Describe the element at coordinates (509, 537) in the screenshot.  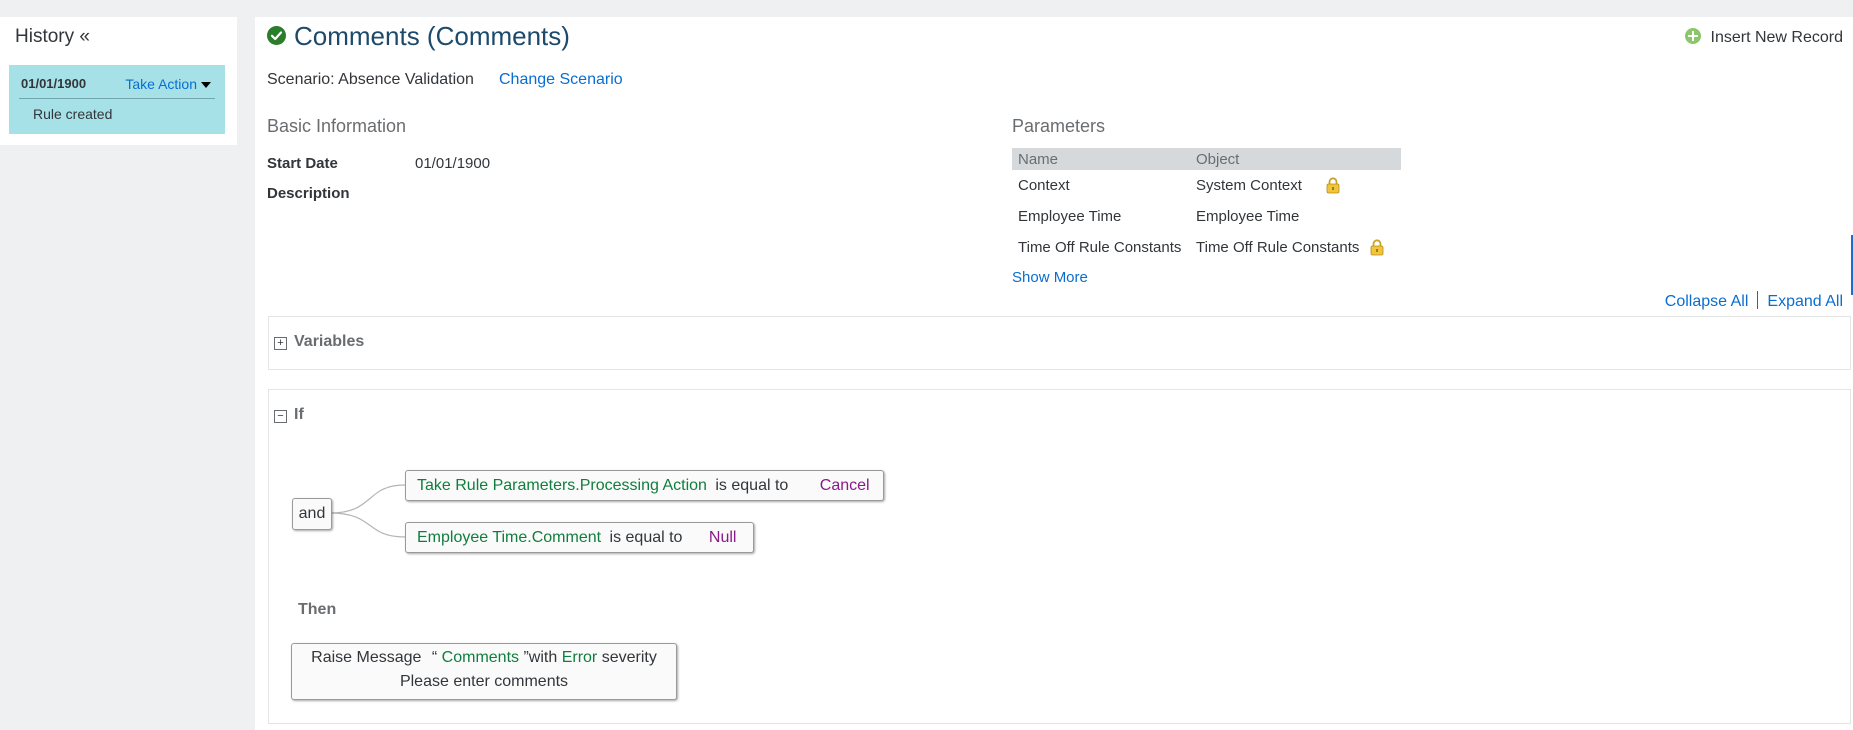
I see `condition-field: Employee Time.Comment` at that location.